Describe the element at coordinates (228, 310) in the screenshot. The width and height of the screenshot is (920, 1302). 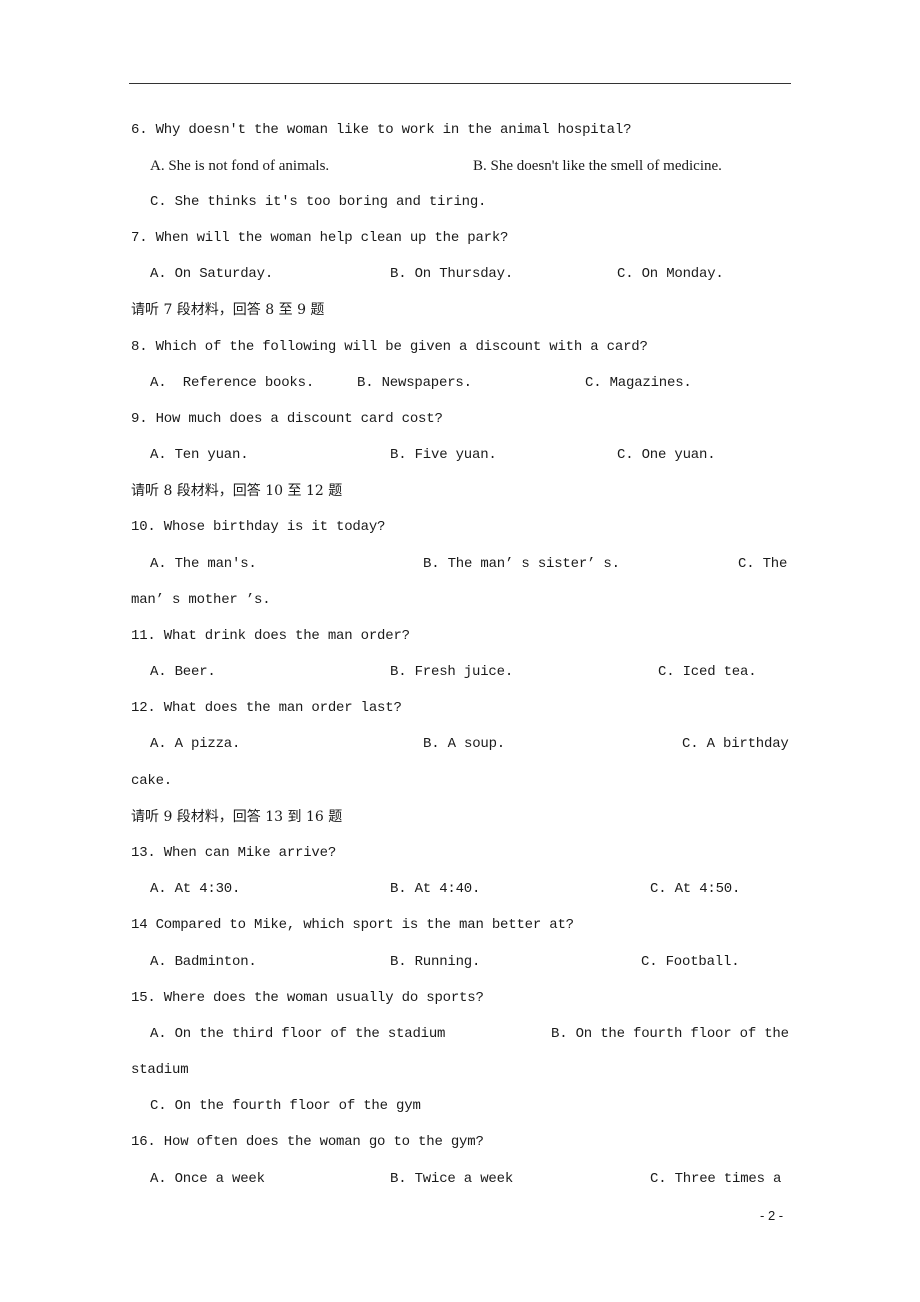
I see `section-heading-7: 请听 7 段材料，回答 8 至 9 题` at that location.